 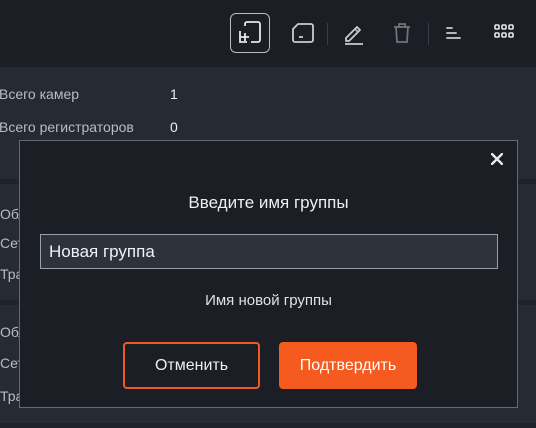 What do you see at coordinates (348, 365) in the screenshot?
I see `confirm-button: Подтвердить` at bounding box center [348, 365].